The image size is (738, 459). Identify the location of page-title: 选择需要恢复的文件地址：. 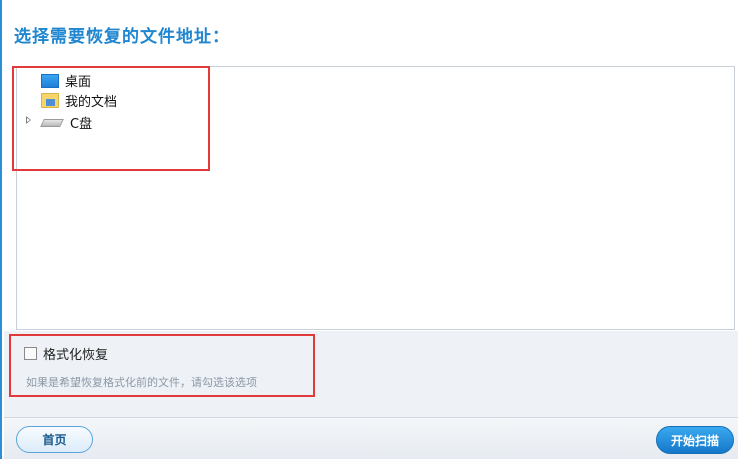
(122, 37).